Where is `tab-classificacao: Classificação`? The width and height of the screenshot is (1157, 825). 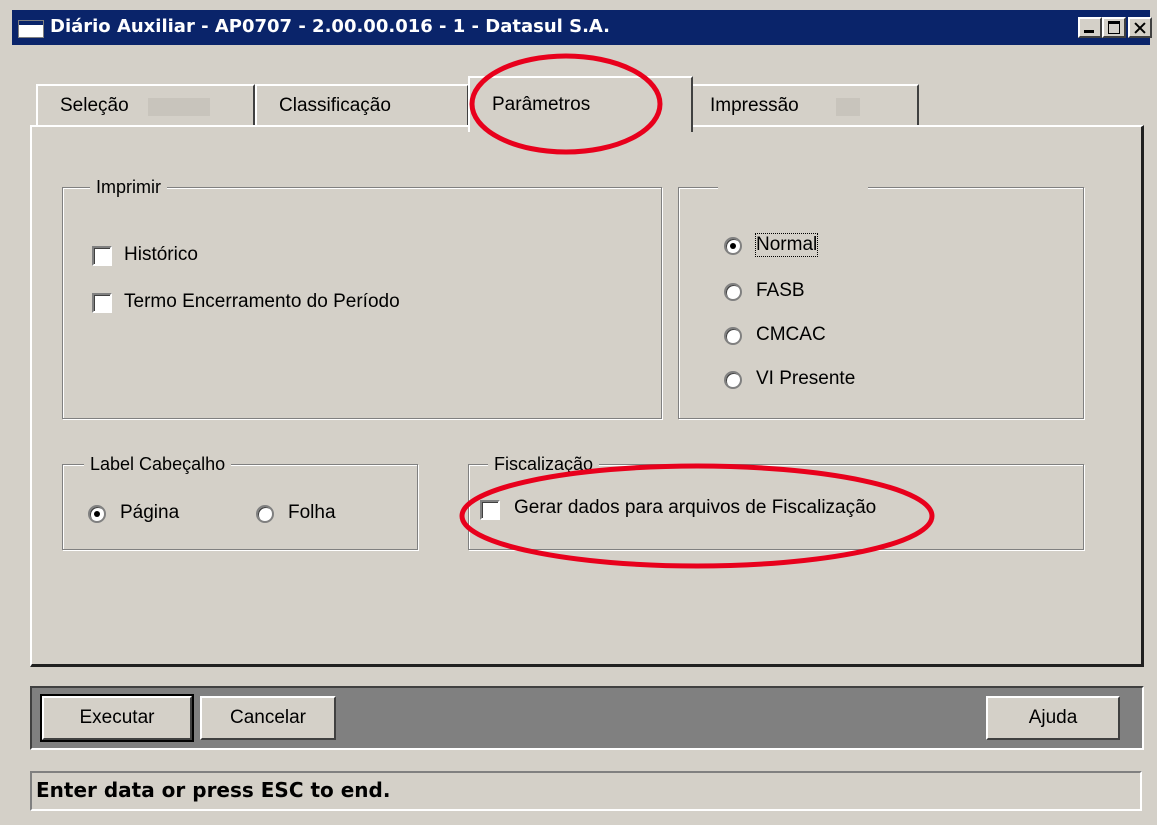 tab-classificacao: Classificação is located at coordinates (362, 106).